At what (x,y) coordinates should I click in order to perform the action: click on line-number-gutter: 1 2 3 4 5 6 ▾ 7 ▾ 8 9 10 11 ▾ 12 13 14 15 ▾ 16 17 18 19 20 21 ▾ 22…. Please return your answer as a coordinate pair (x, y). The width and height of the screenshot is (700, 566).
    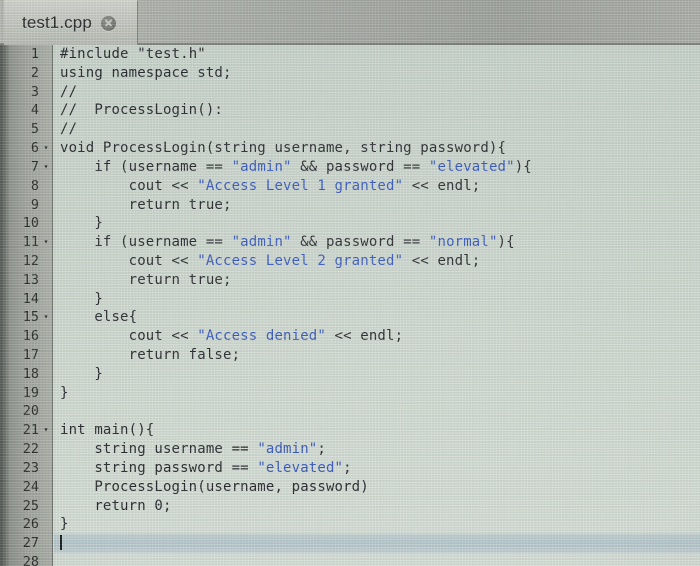
    Looking at the image, I should click on (31, 305).